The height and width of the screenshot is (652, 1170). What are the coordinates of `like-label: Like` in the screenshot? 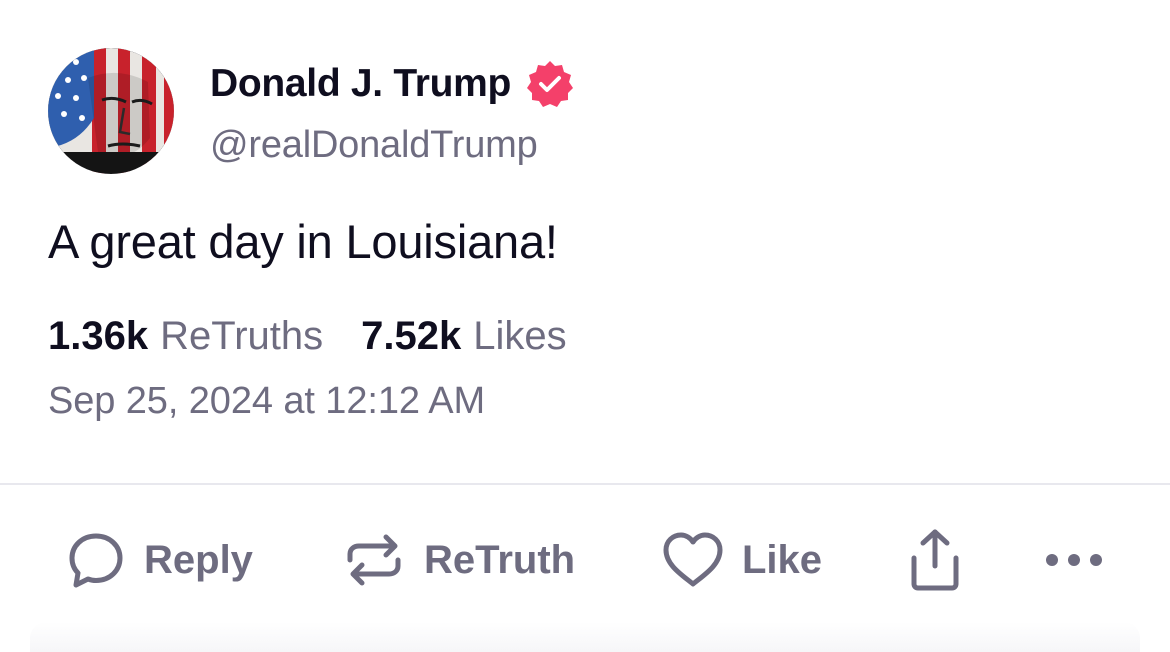 It's located at (782, 559).